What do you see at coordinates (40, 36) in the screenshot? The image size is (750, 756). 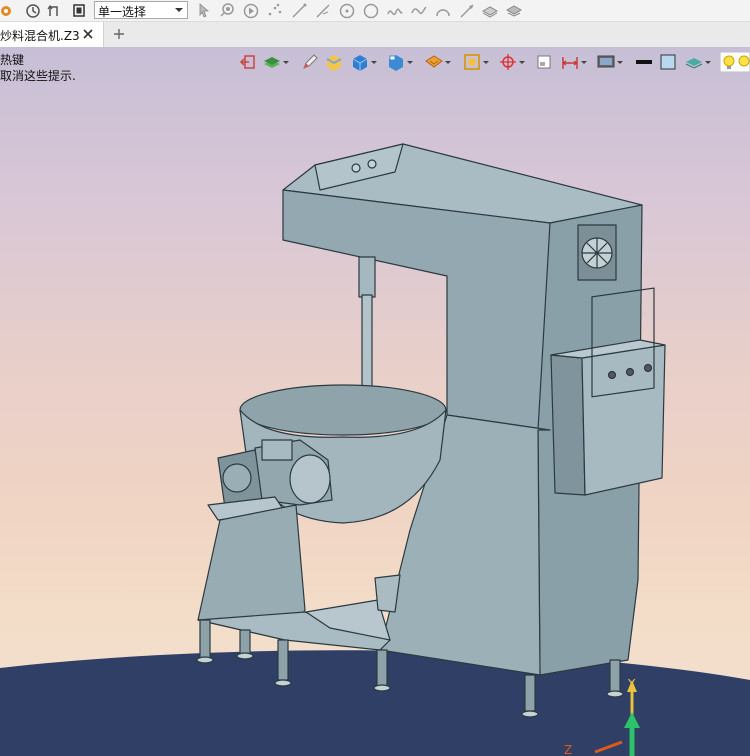 I see `document-tab-label: 炒料混合机.Z3` at bounding box center [40, 36].